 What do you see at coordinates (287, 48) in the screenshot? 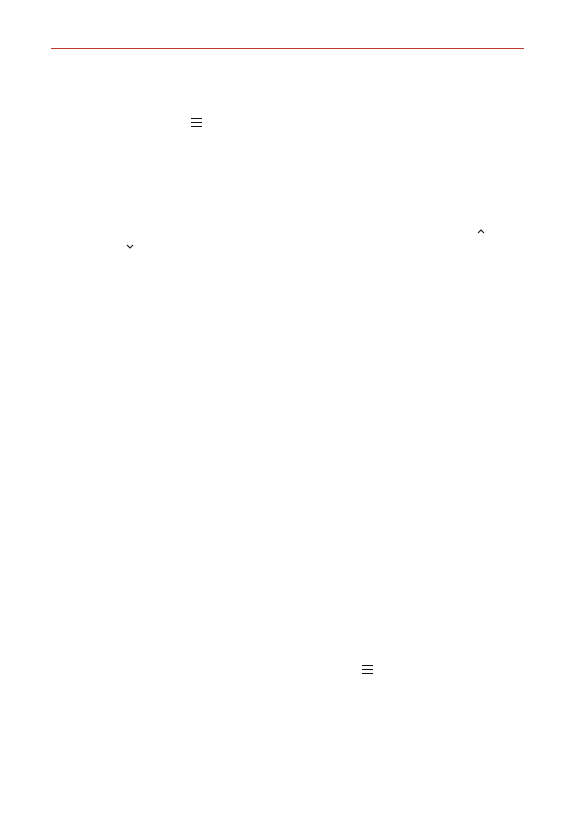
I see `header-divider` at bounding box center [287, 48].